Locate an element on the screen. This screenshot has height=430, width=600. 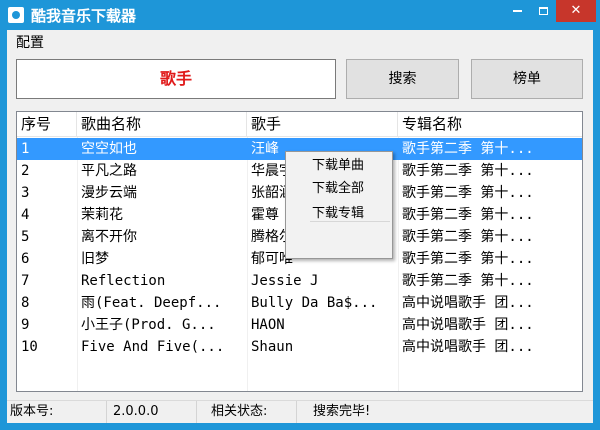
chart-button: 榜单 is located at coordinates (527, 79).